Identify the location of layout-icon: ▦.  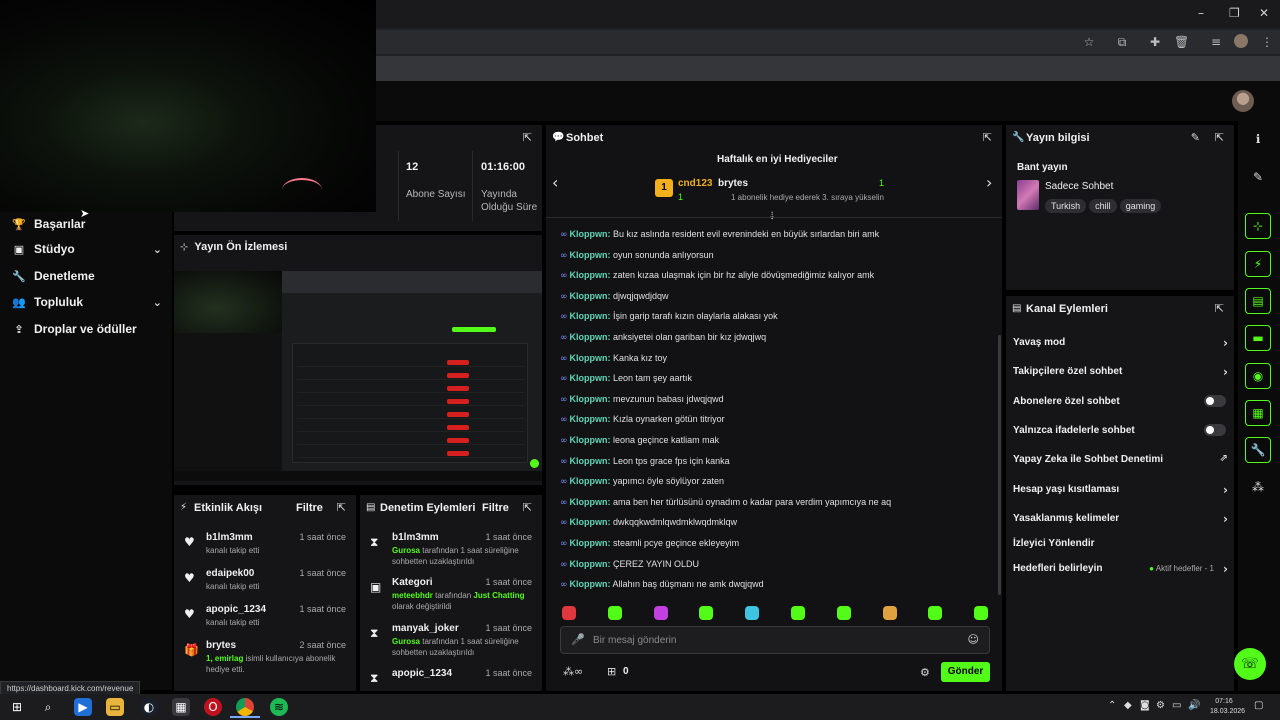
(1258, 413).